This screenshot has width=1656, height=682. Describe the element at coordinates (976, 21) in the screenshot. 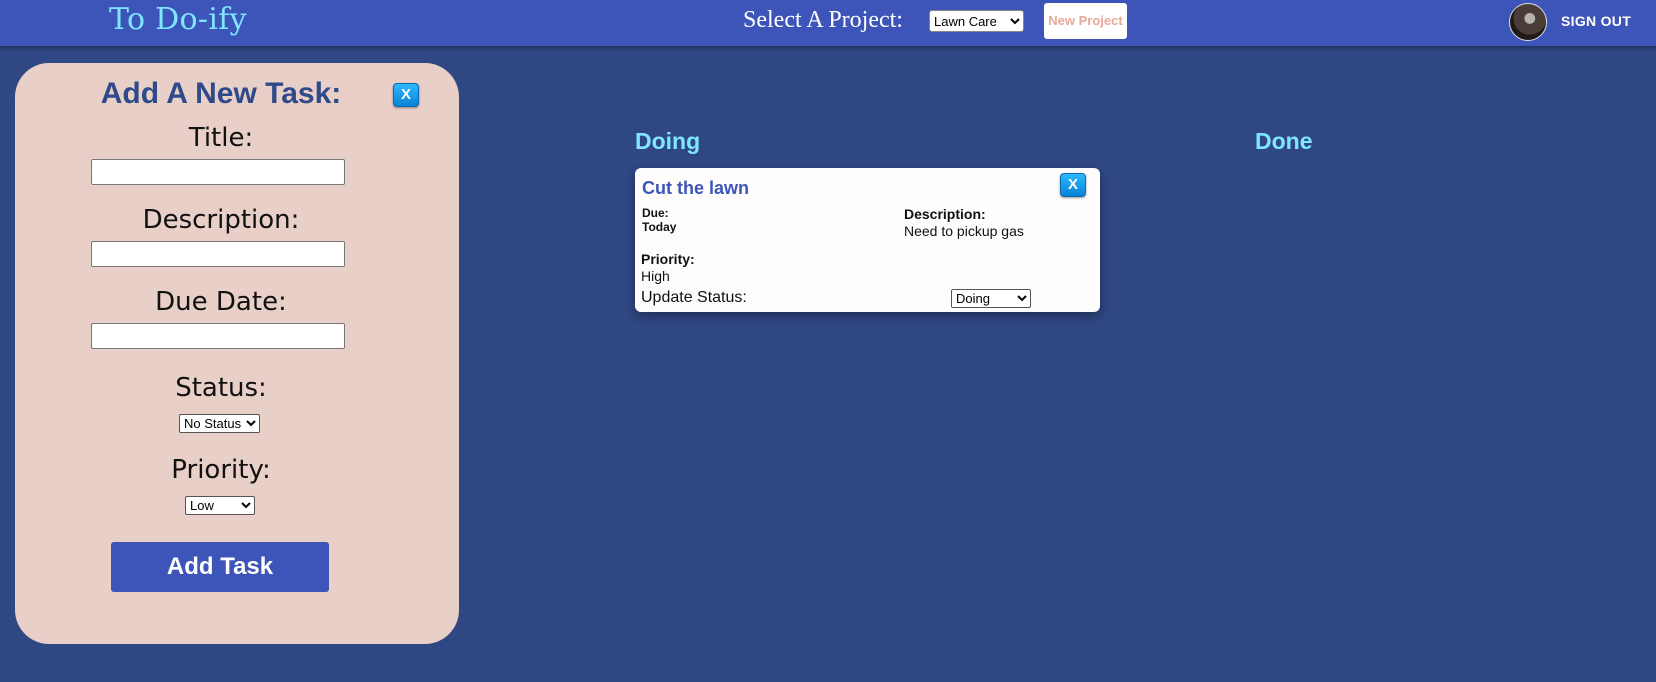

I see `project-select: Lawn Care` at that location.